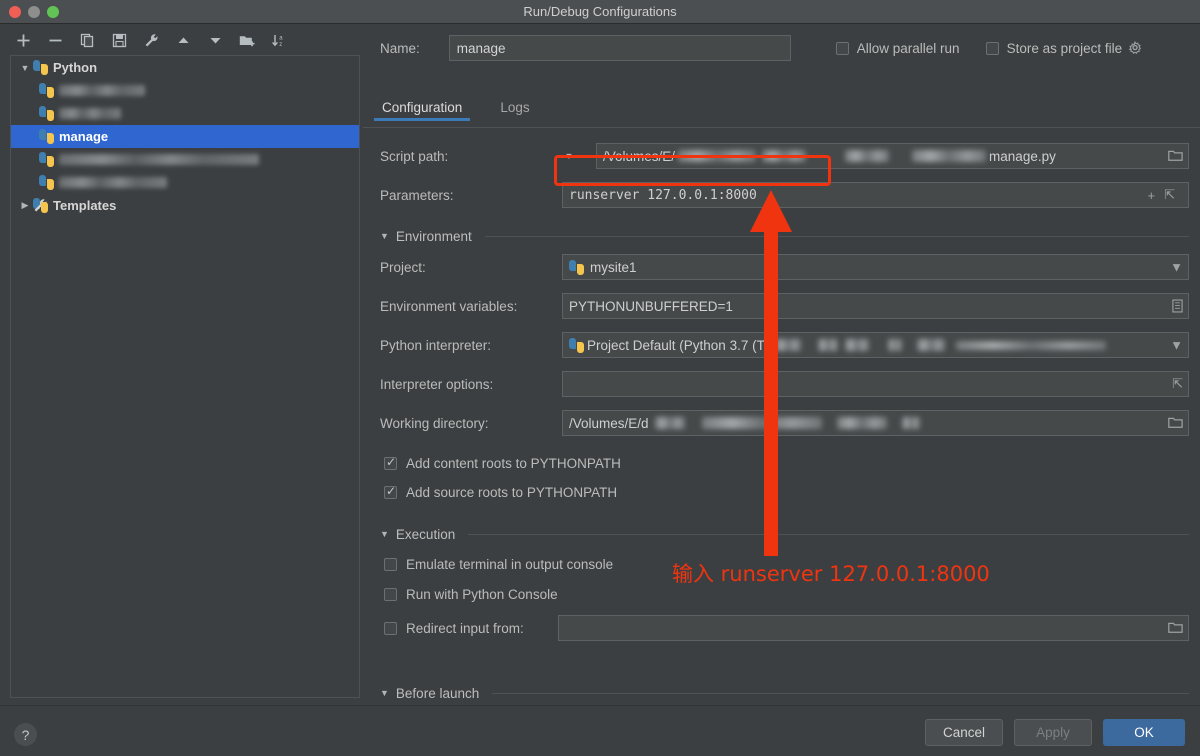  I want to click on insert-macro-icon: +, so click(1152, 195).